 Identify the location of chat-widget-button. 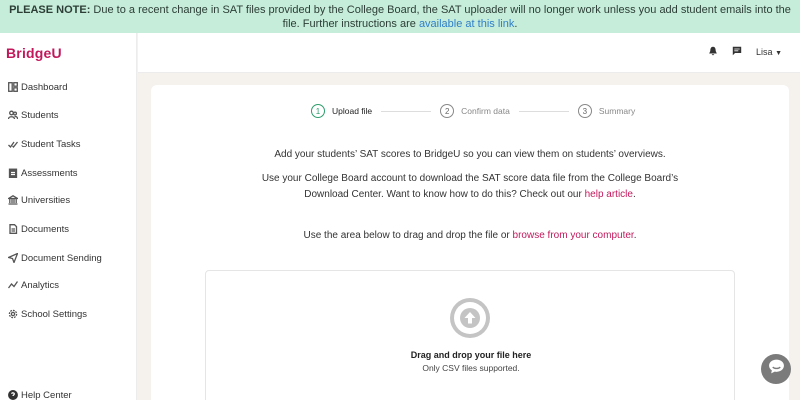
(776, 369).